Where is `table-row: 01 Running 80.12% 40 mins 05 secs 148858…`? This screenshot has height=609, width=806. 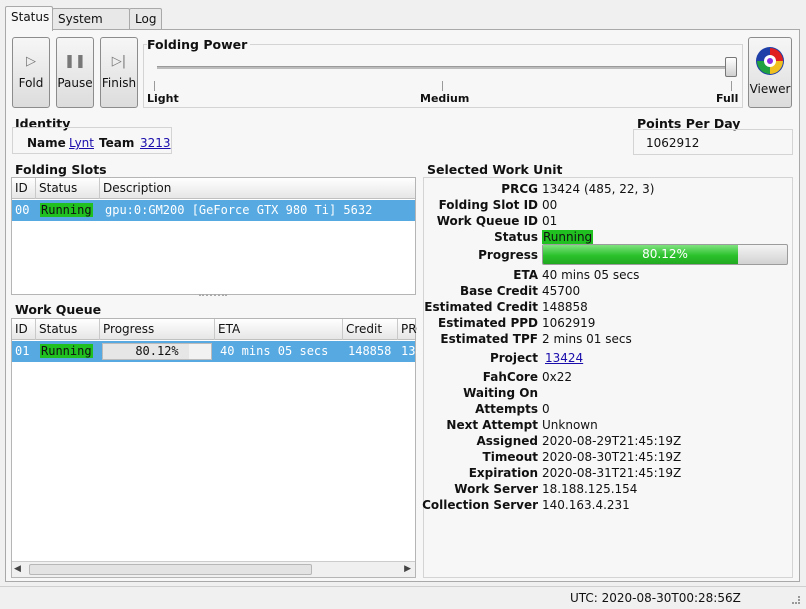
table-row: 01 Running 80.12% 40 mins 05 secs 148858… is located at coordinates (214, 351).